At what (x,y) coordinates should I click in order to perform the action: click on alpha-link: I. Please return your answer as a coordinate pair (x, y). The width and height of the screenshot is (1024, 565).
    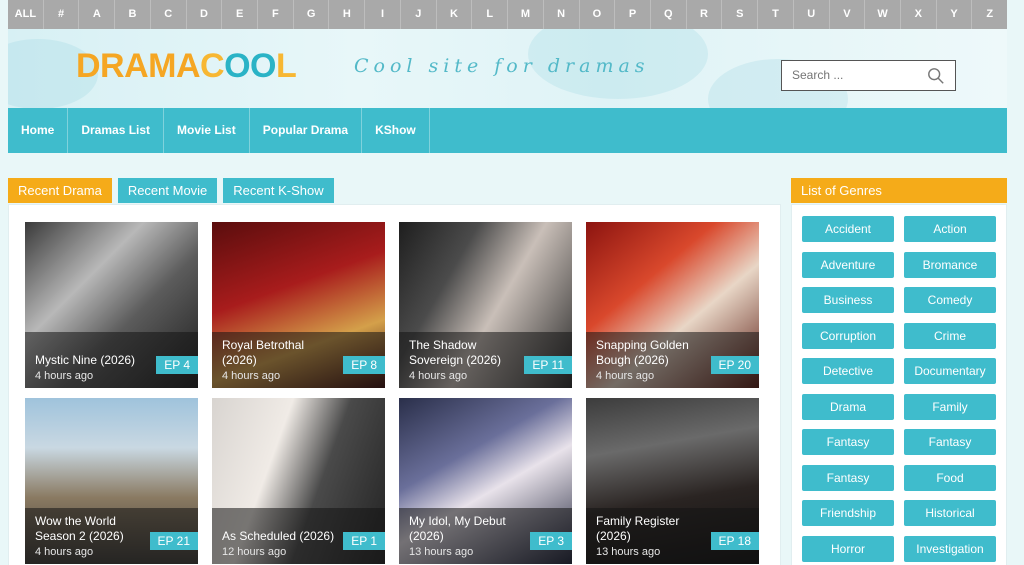
    Looking at the image, I should click on (383, 14).